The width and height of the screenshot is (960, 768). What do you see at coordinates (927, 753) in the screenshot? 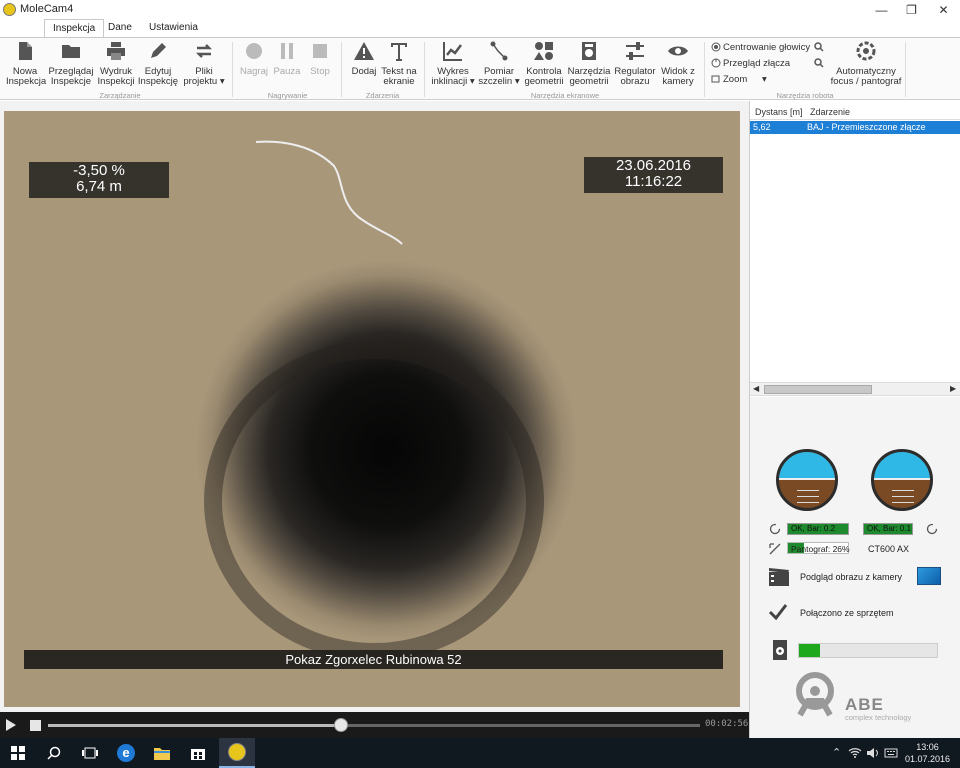
I see `system-clock: 13:06 01.07.2016` at bounding box center [927, 753].